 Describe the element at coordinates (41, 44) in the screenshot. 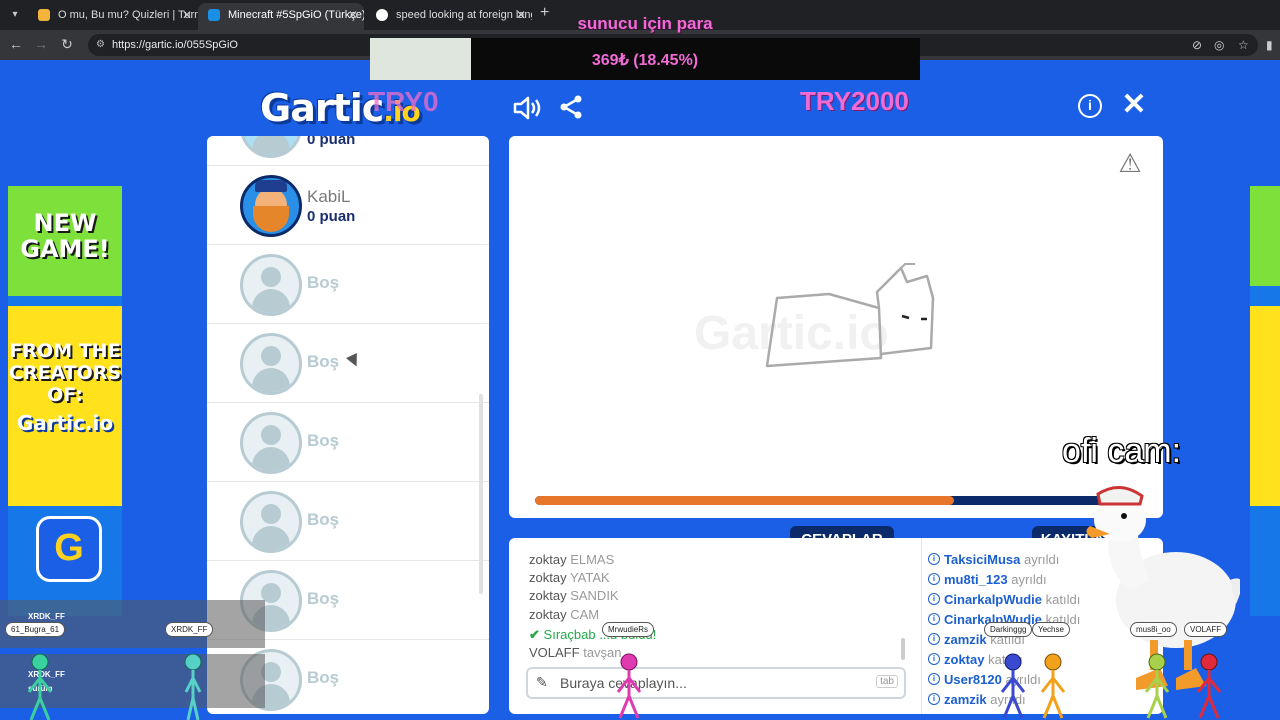

I see `forward-icon: →` at that location.